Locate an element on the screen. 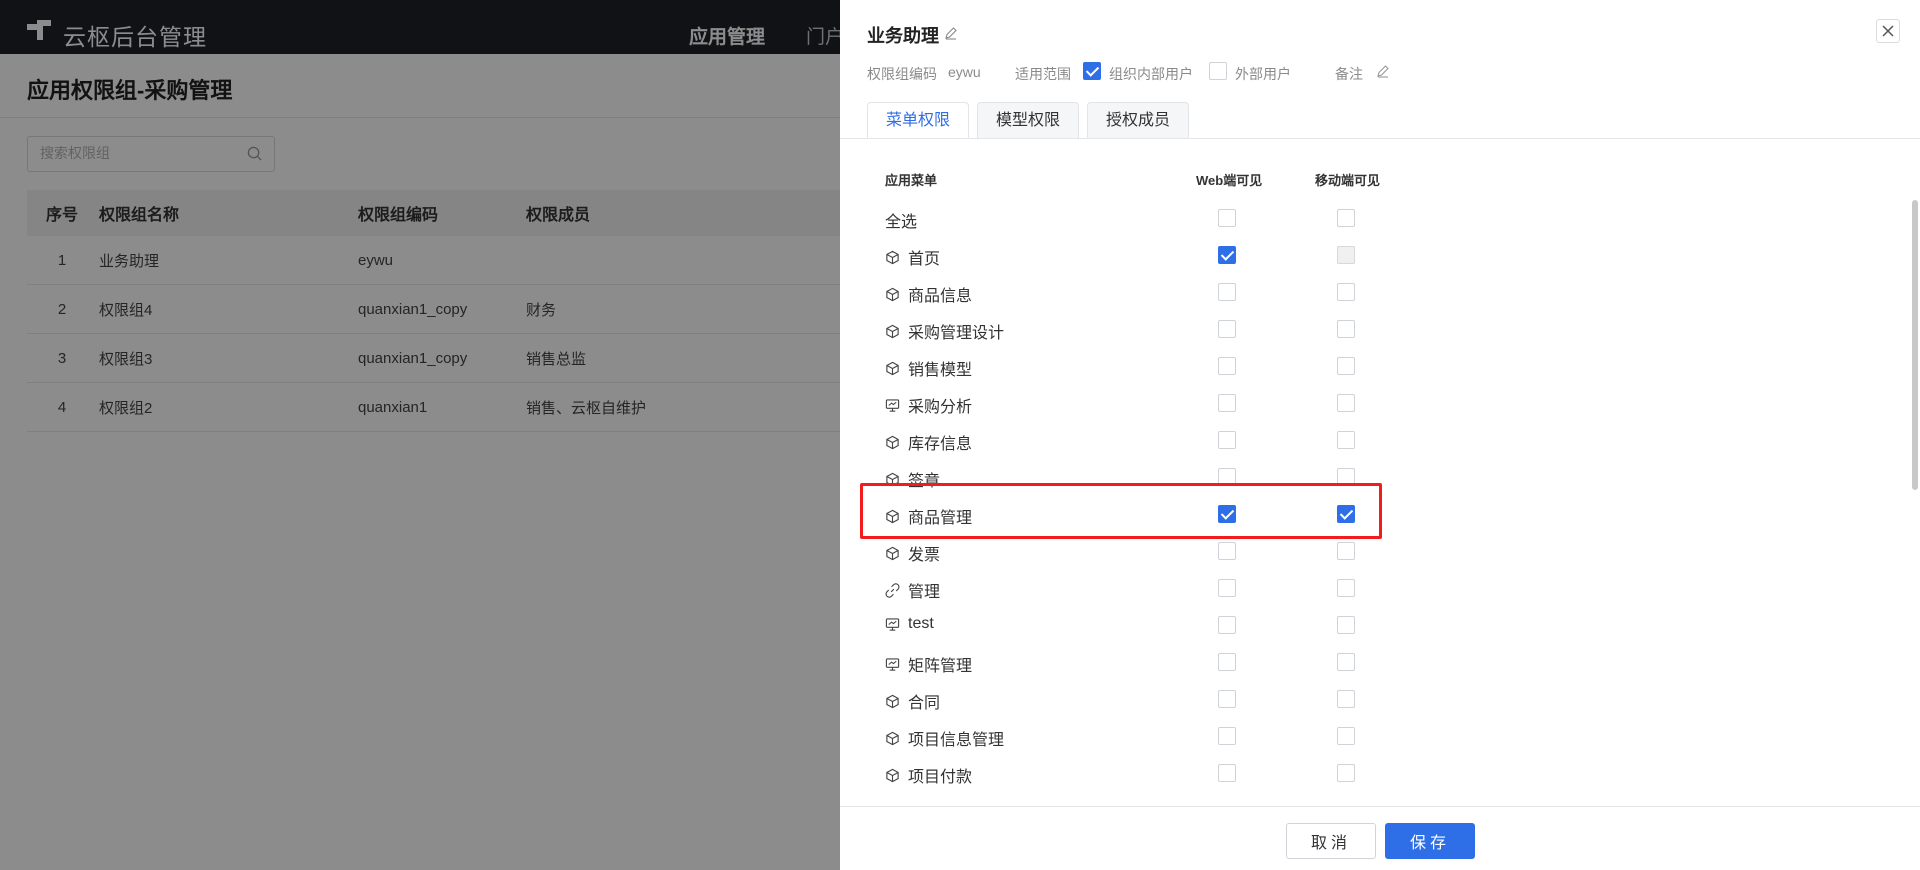  select-all-row: 全选 is located at coordinates (1380, 218).